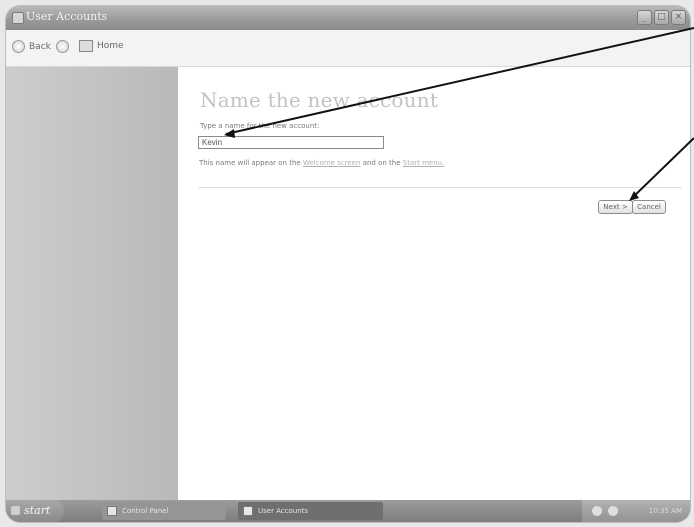 The height and width of the screenshot is (527, 694). I want to click on forward-button, so click(62, 46).